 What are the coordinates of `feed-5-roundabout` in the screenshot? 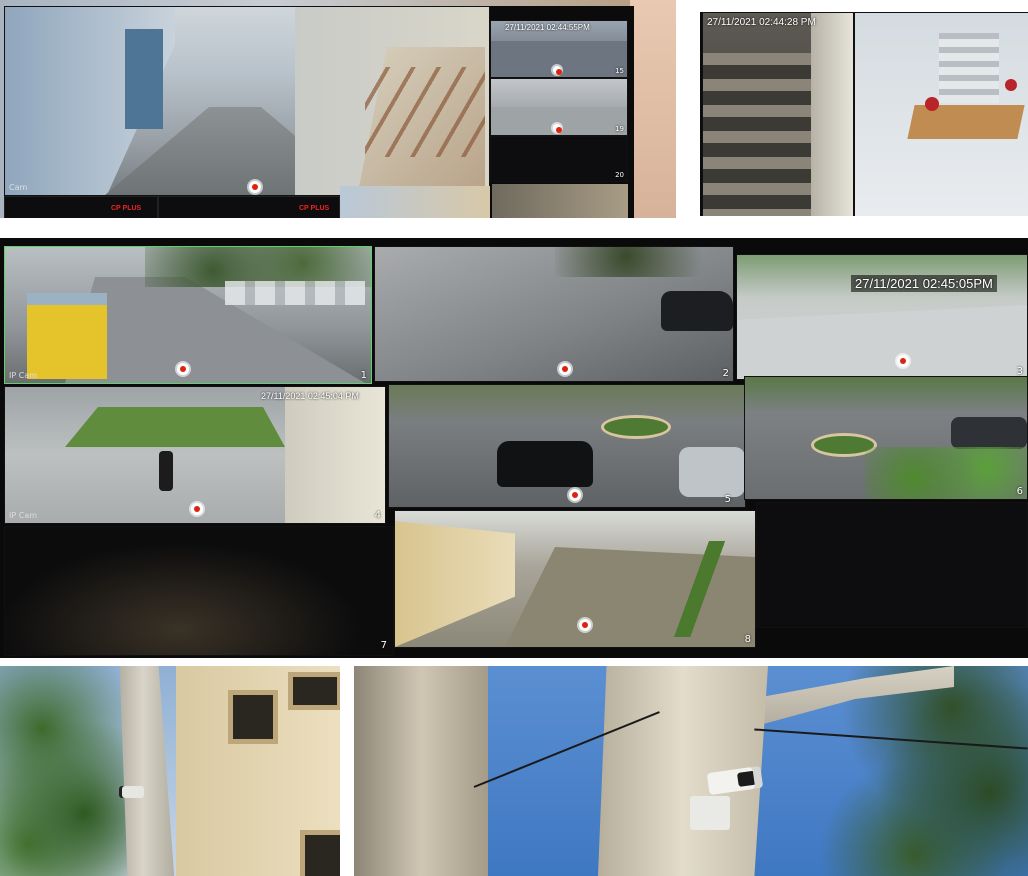 It's located at (636, 427).